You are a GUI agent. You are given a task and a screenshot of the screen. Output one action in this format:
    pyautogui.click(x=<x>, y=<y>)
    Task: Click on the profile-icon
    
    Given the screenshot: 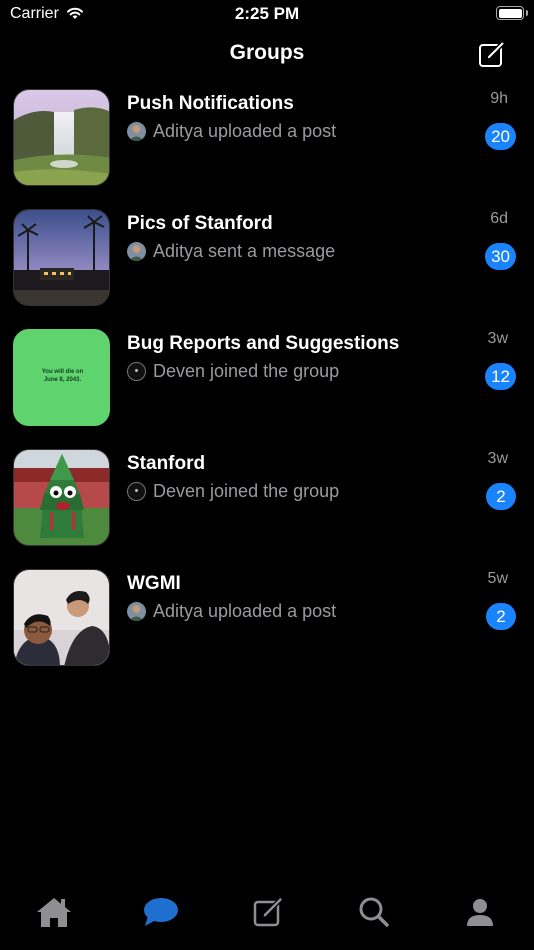 What is the action you would take?
    pyautogui.click(x=480, y=912)
    